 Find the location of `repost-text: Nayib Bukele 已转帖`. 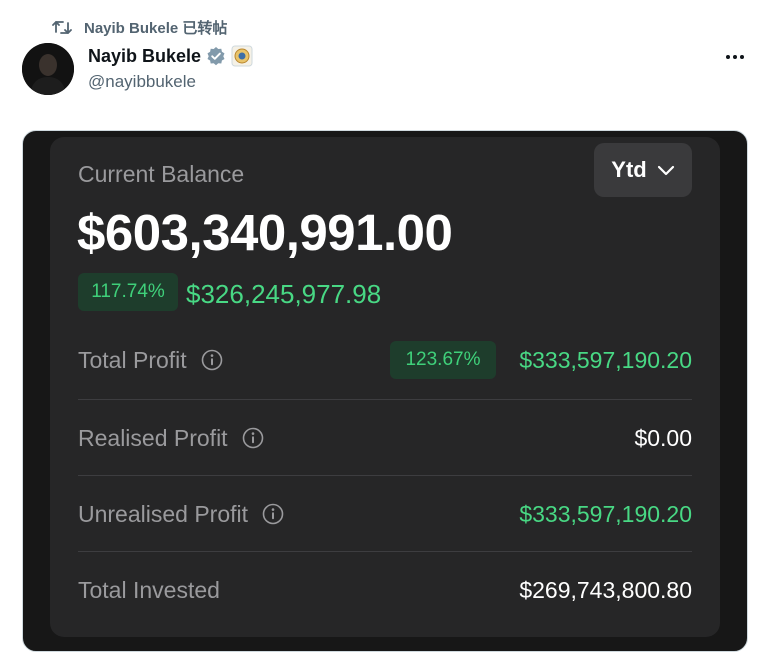

repost-text: Nayib Bukele 已转帖 is located at coordinates (155, 27).